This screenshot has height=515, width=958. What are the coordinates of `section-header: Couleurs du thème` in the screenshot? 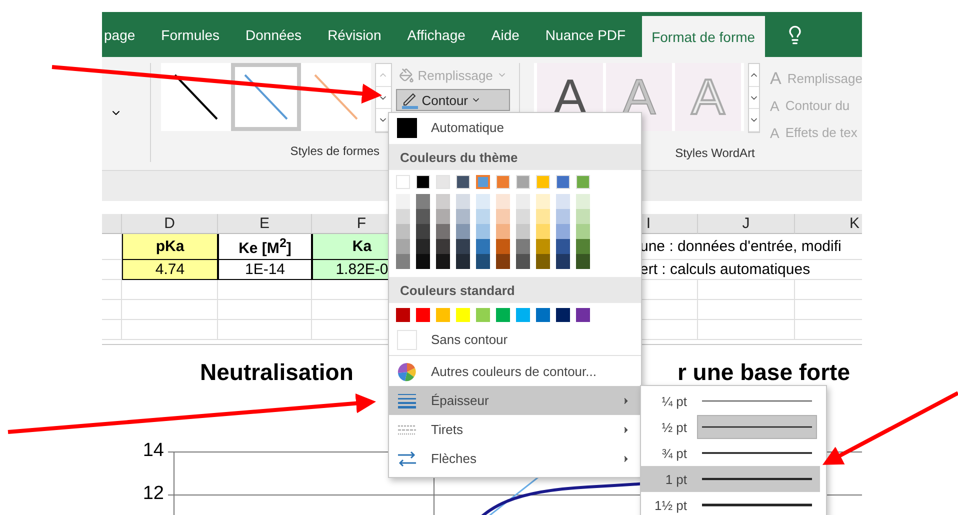 It's located at (515, 157).